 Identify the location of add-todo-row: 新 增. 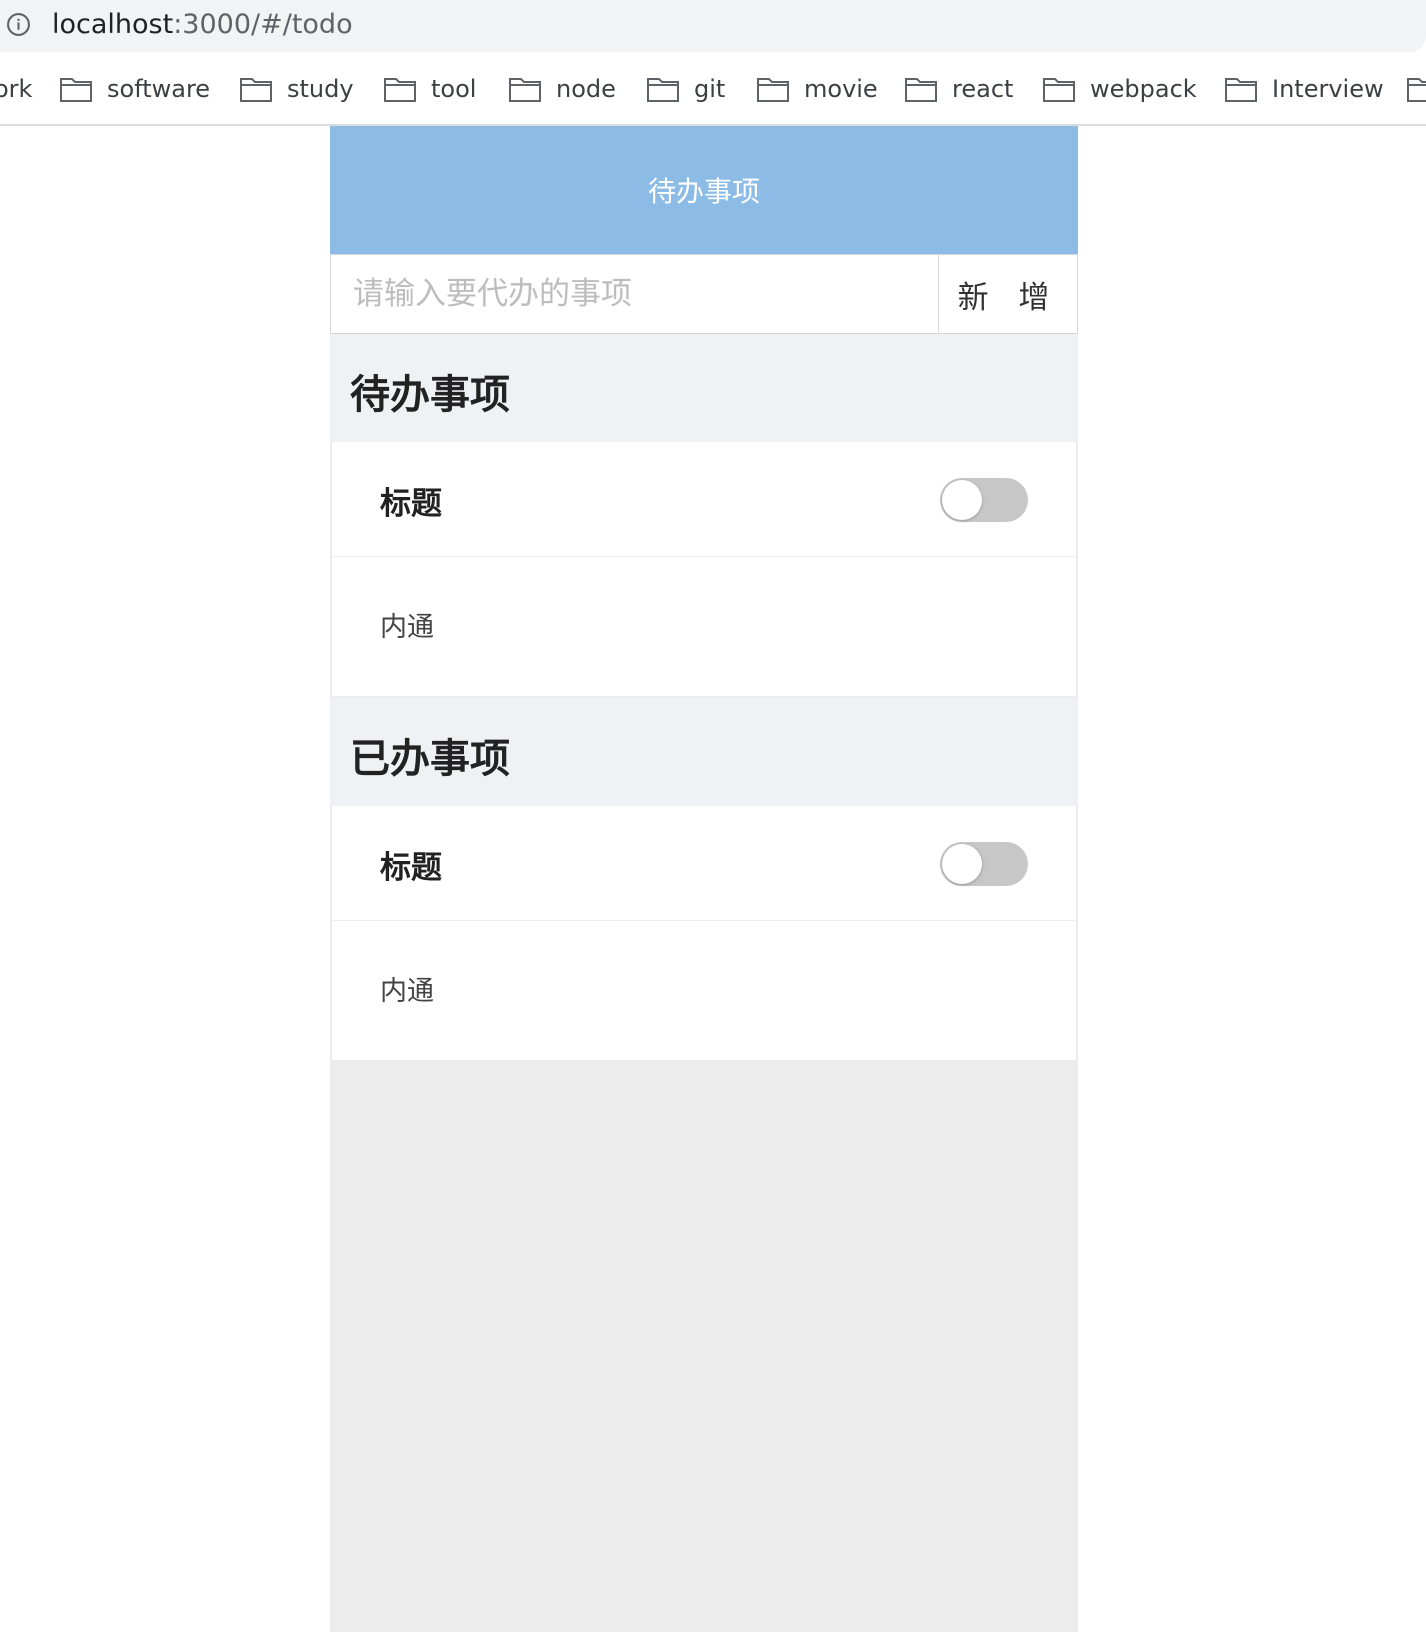
(704, 294).